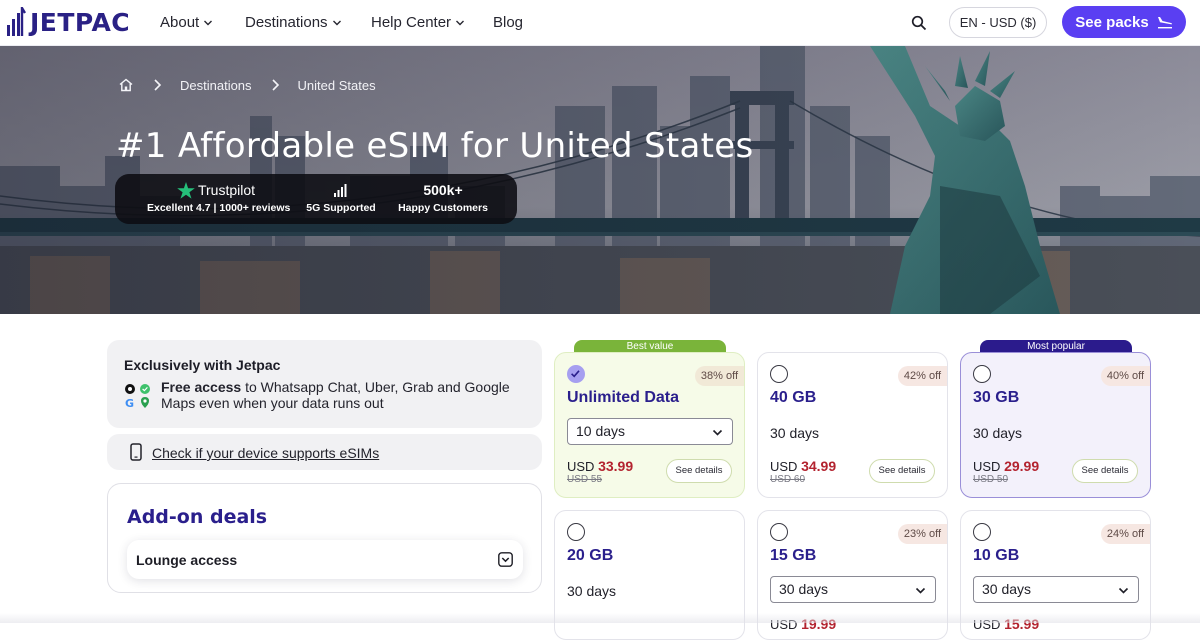 The image size is (1200, 640). Describe the element at coordinates (1112, 22) in the screenshot. I see `see-packs-label: See packs` at that location.